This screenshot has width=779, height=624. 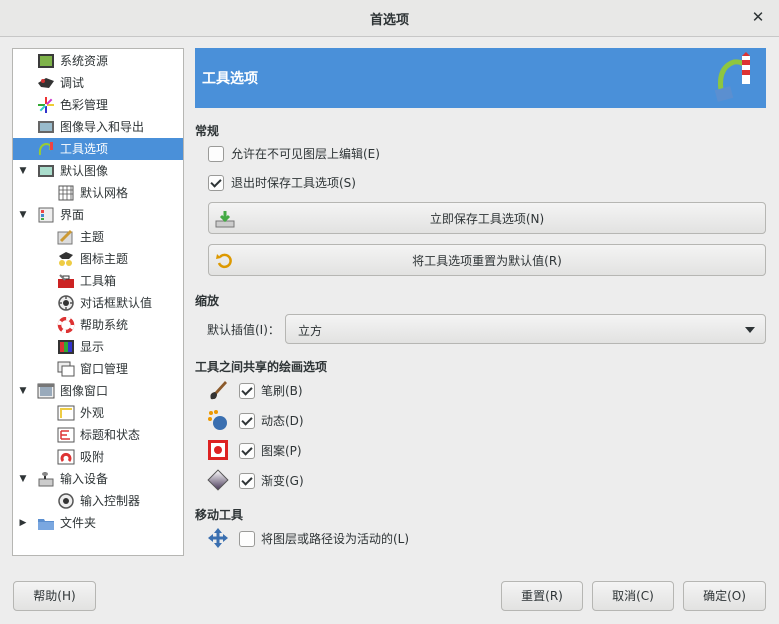 What do you see at coordinates (104, 369) in the screenshot?
I see `tree-item-label: 窗口管理` at bounding box center [104, 369].